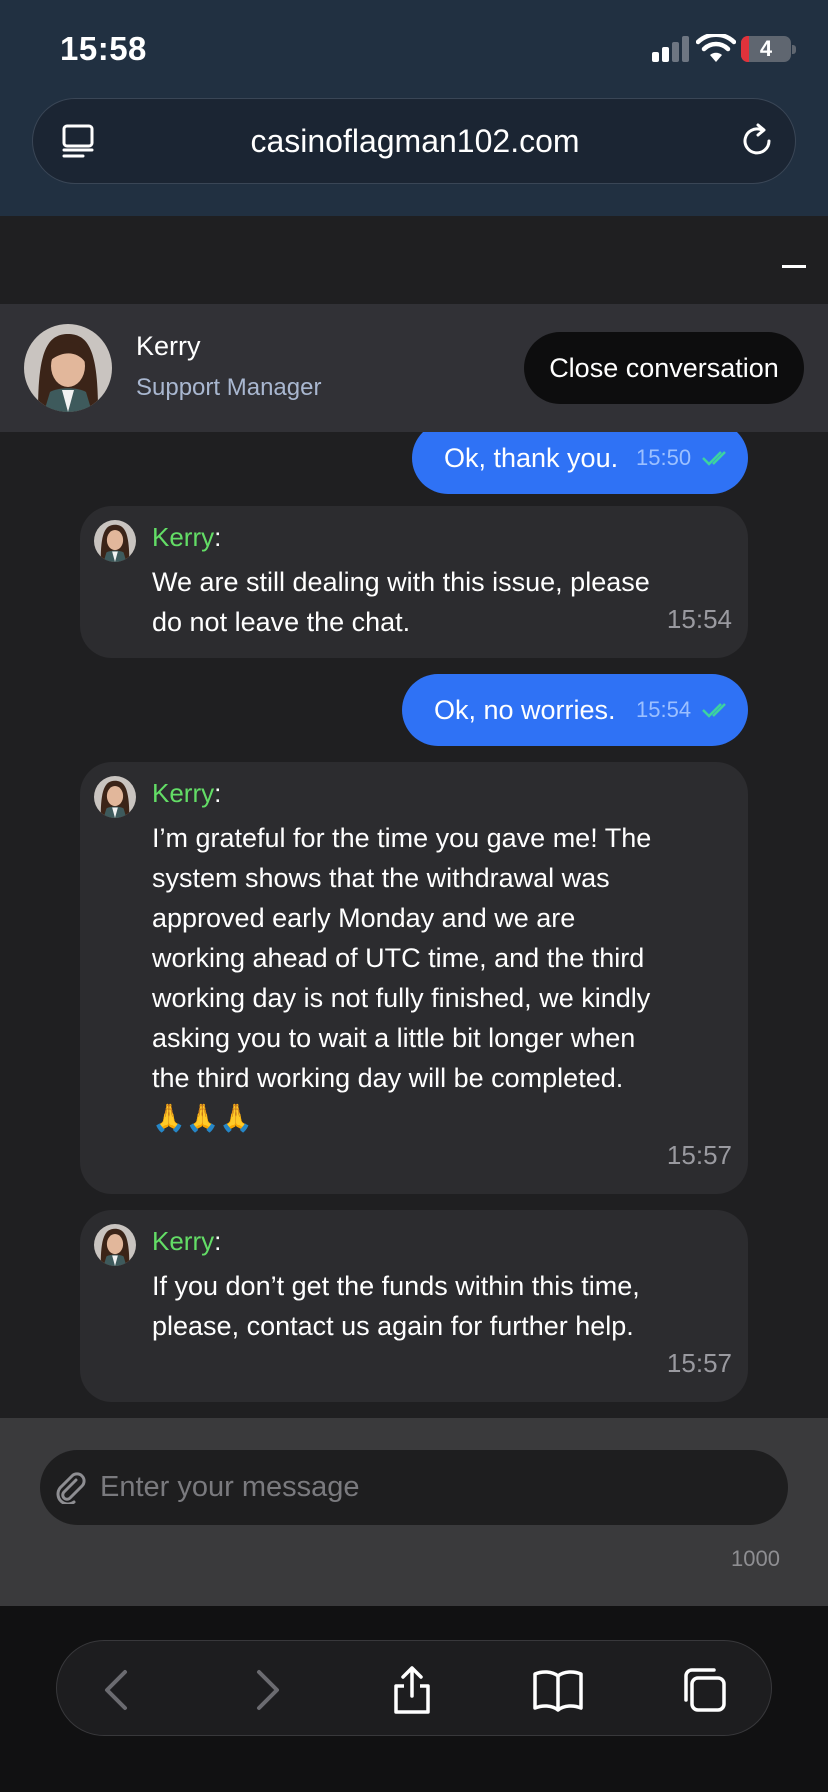 The width and height of the screenshot is (828, 1792). I want to click on message-time: 15:50, so click(664, 457).